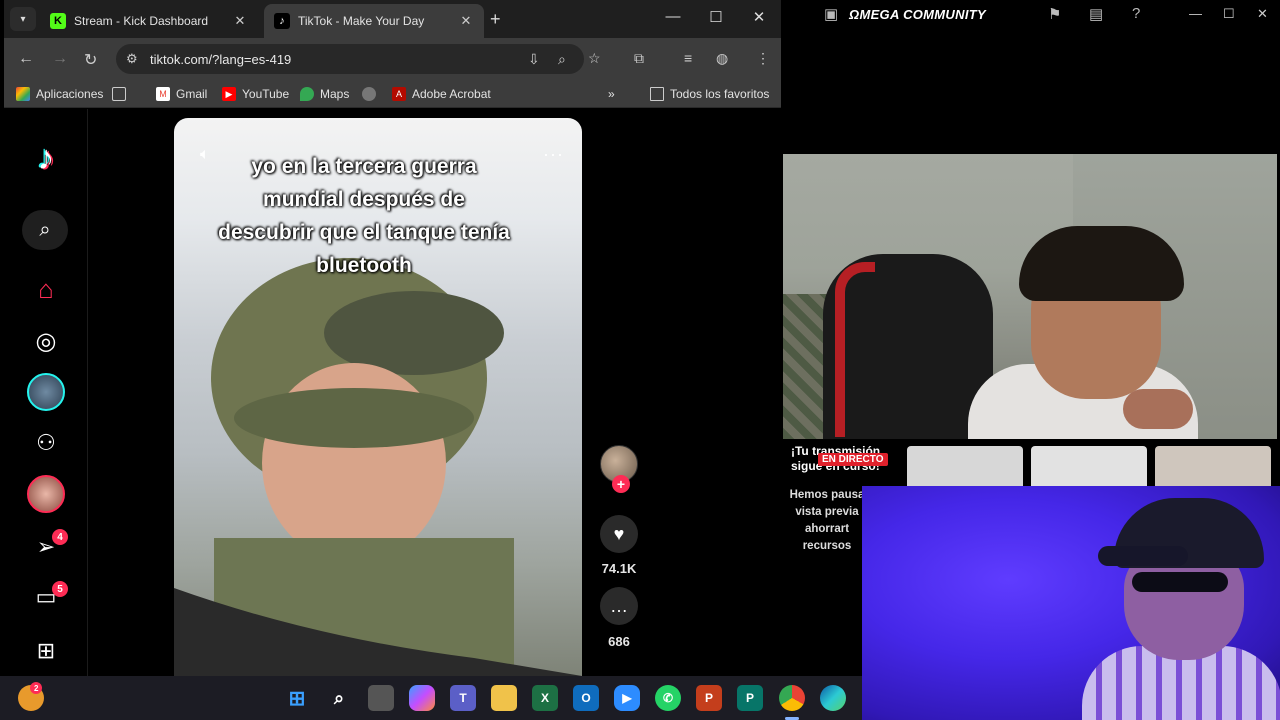  Describe the element at coordinates (297, 698) in the screenshot. I see `windows-start-icon: ⊞` at that location.